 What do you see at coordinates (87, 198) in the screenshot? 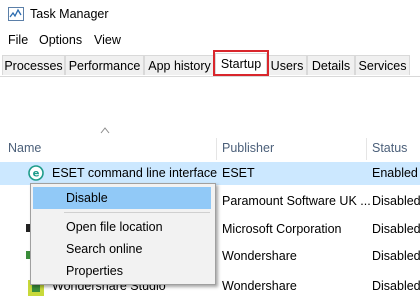
I see `context-menu-label: Disable` at bounding box center [87, 198].